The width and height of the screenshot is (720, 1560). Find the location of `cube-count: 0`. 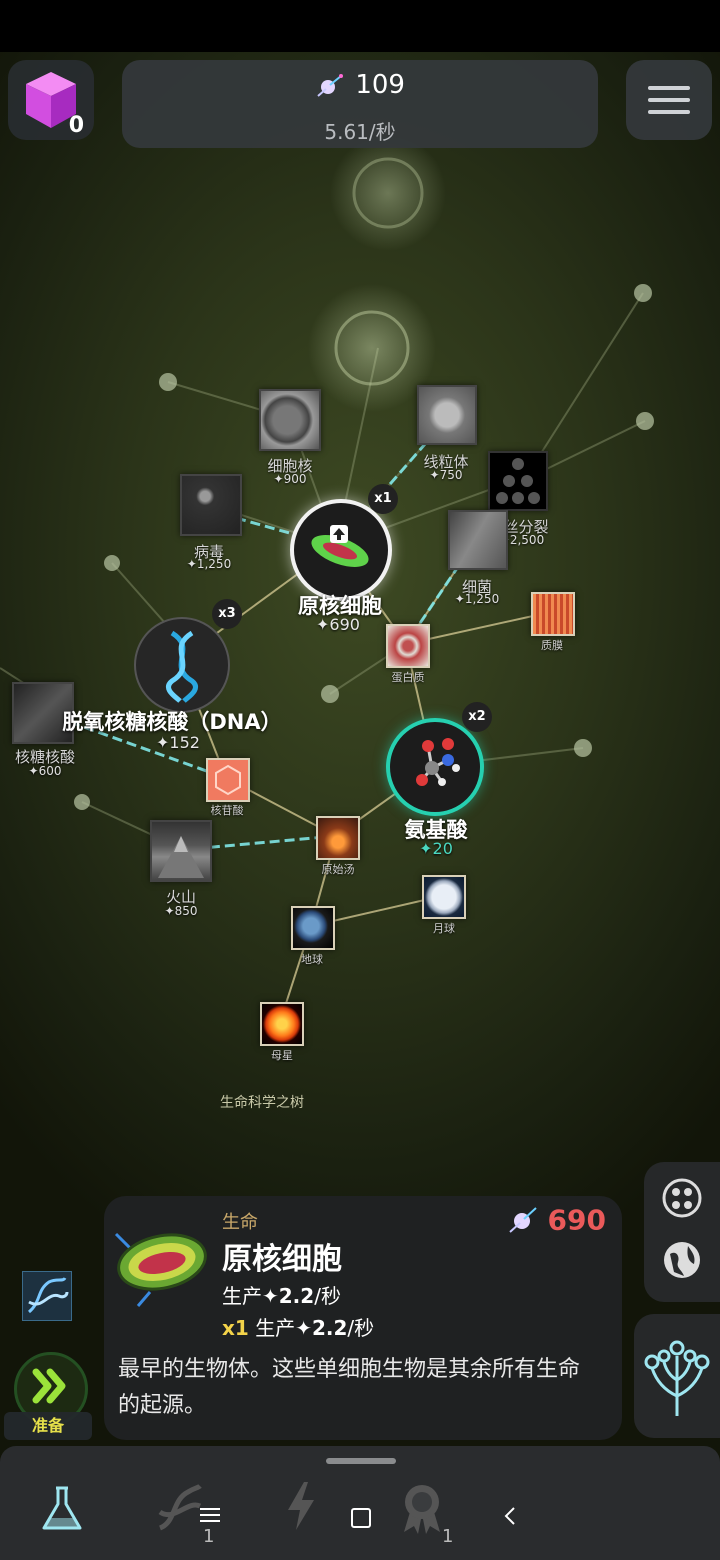

cube-count: 0 is located at coordinates (76, 125).